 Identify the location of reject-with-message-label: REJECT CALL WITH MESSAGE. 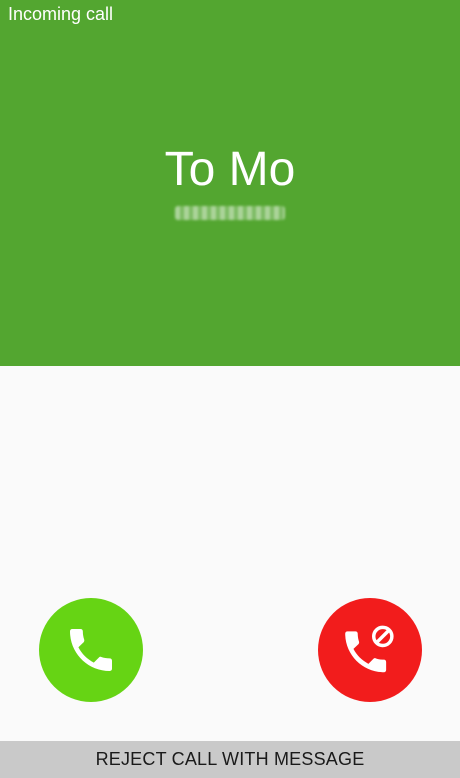
(230, 759).